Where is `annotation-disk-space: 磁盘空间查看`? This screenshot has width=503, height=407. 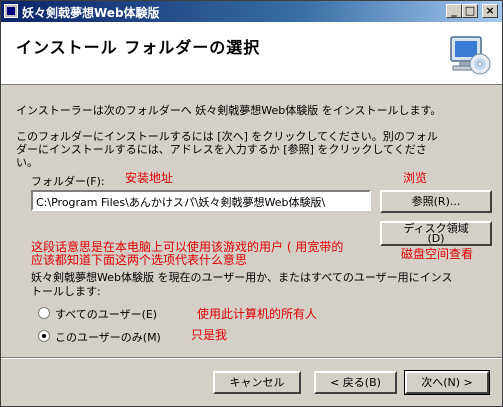
annotation-disk-space: 磁盘空间查看 is located at coordinates (437, 254).